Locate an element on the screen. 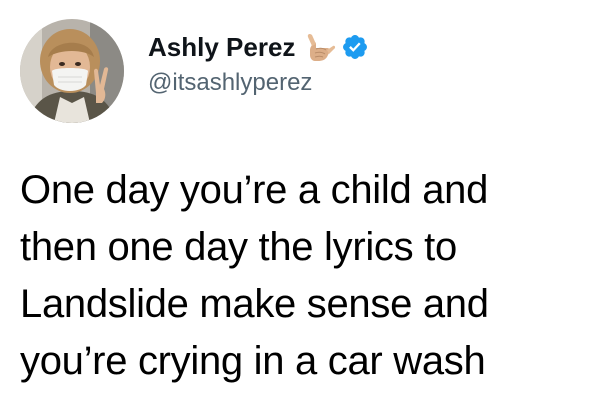 The height and width of the screenshot is (412, 599). tweet-text-line: then one day the lyrics to is located at coordinates (238, 247).